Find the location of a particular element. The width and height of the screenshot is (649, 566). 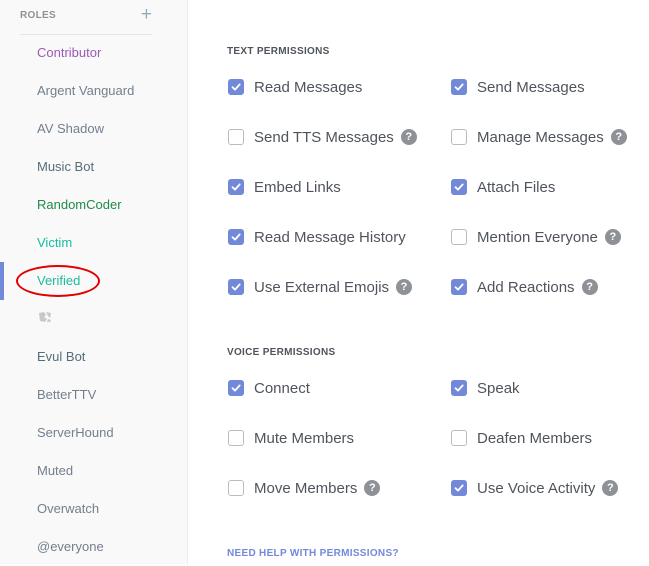

permission-label: Manage Messages is located at coordinates (540, 137).